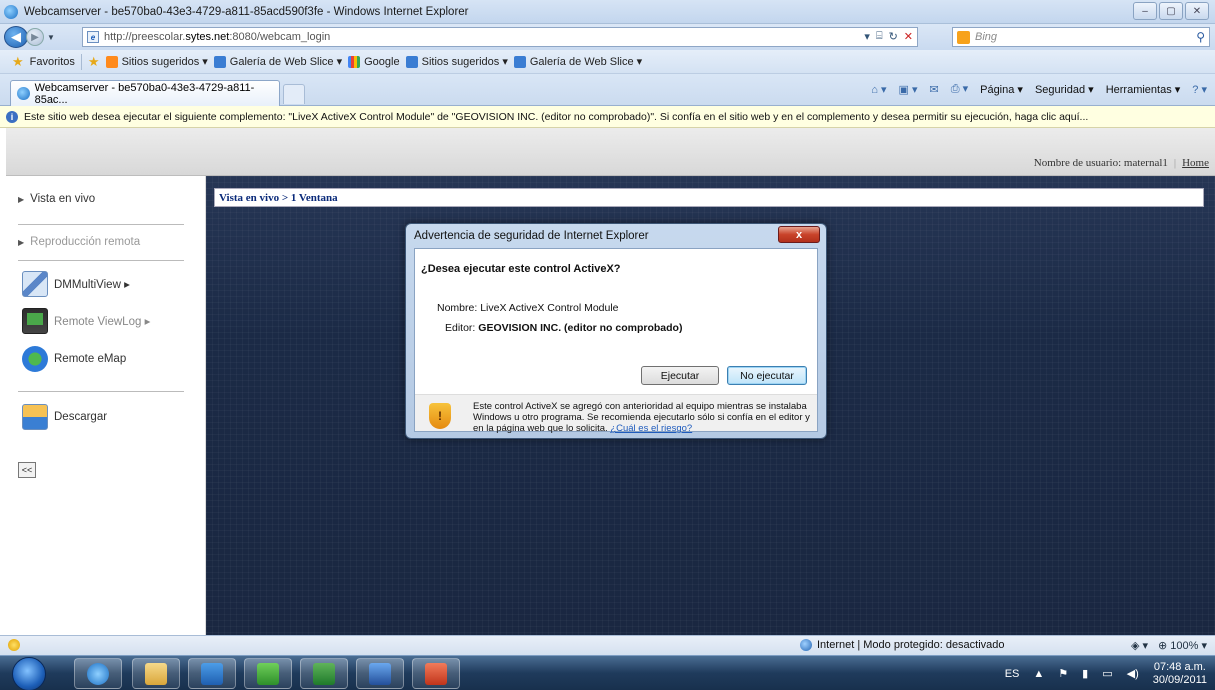  Describe the element at coordinates (902, 645) in the screenshot. I see `security-zone: Internet | Modo protegido: desactivado` at that location.